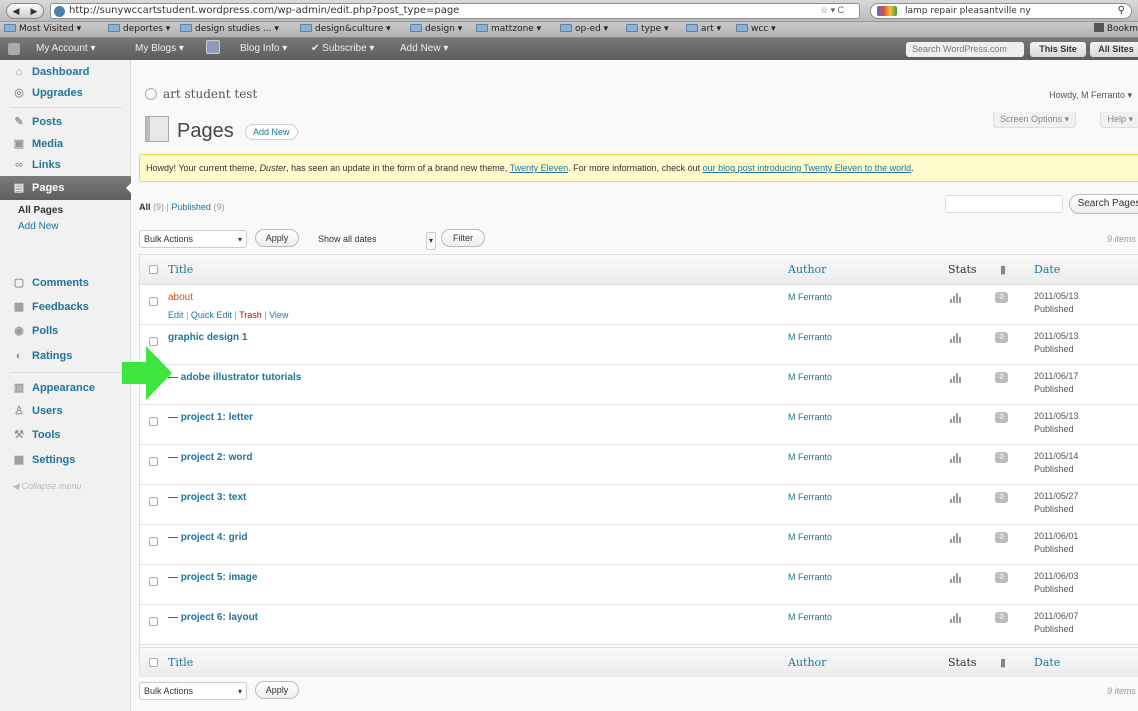 This screenshot has height=711, width=1138. I want to click on back-forward-buttons: ◀ ▶, so click(25, 11).